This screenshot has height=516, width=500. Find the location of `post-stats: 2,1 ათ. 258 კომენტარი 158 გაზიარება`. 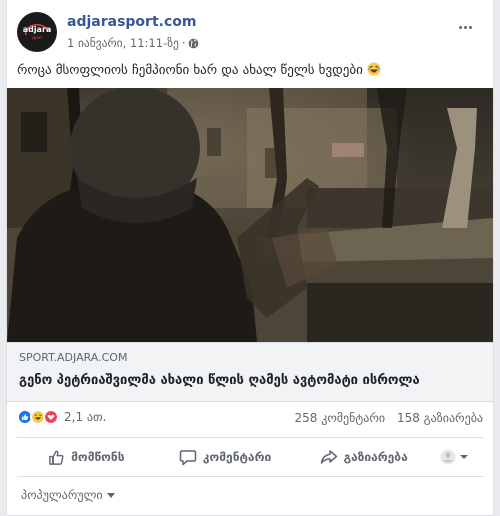

post-stats: 2,1 ათ. 258 კომენტარი 158 გაზიარება is located at coordinates (250, 418).